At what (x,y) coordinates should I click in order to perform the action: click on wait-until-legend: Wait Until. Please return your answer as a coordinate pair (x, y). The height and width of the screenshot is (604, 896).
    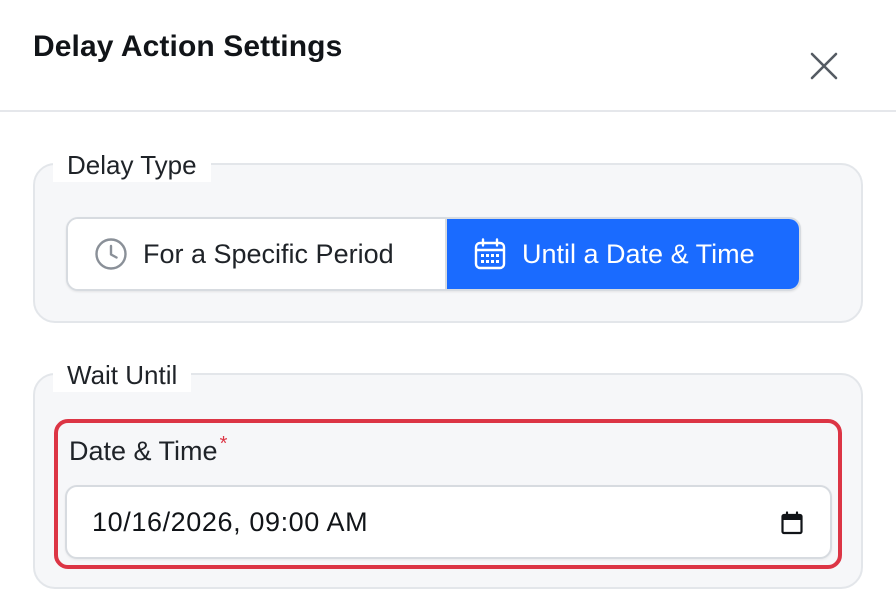
    Looking at the image, I should click on (122, 375).